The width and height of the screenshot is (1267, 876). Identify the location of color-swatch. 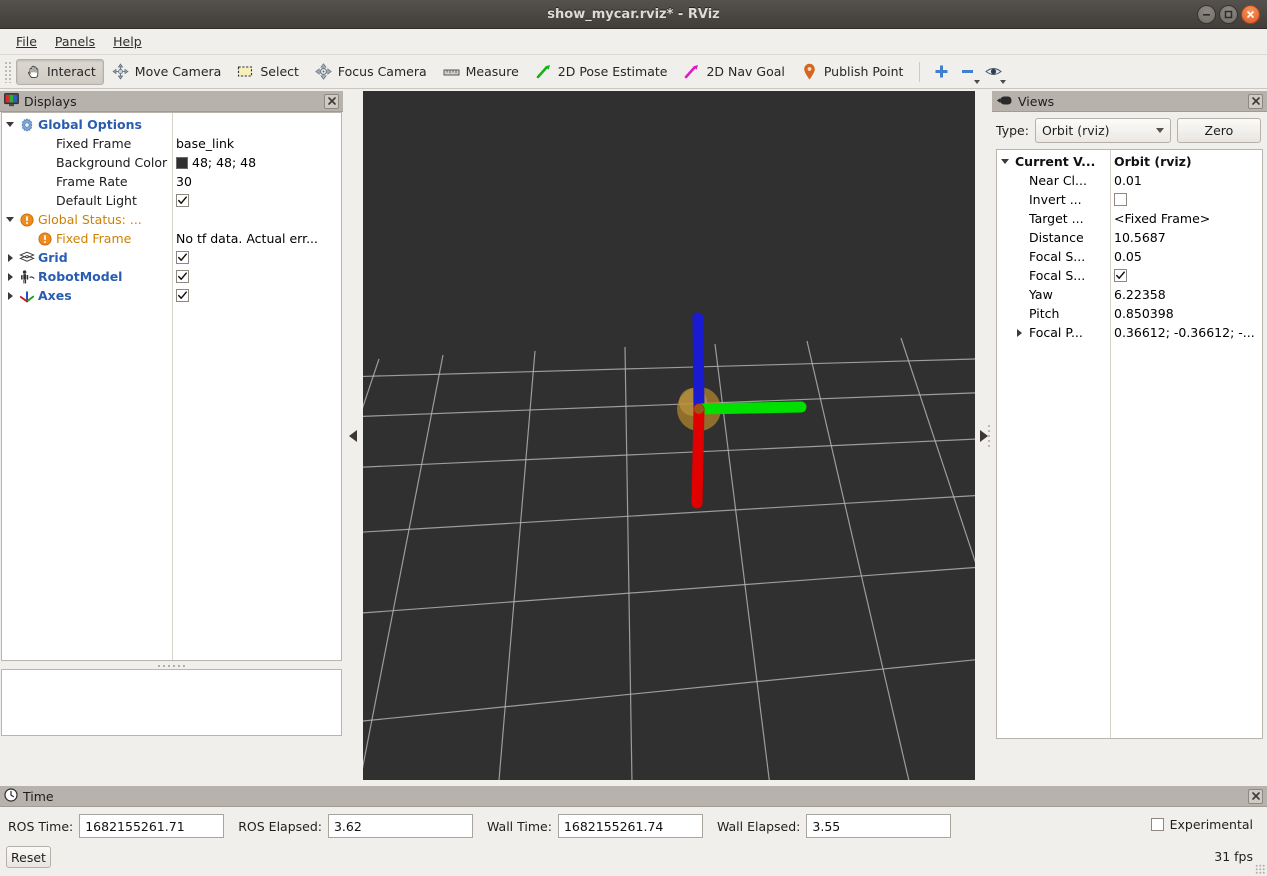
(182, 162).